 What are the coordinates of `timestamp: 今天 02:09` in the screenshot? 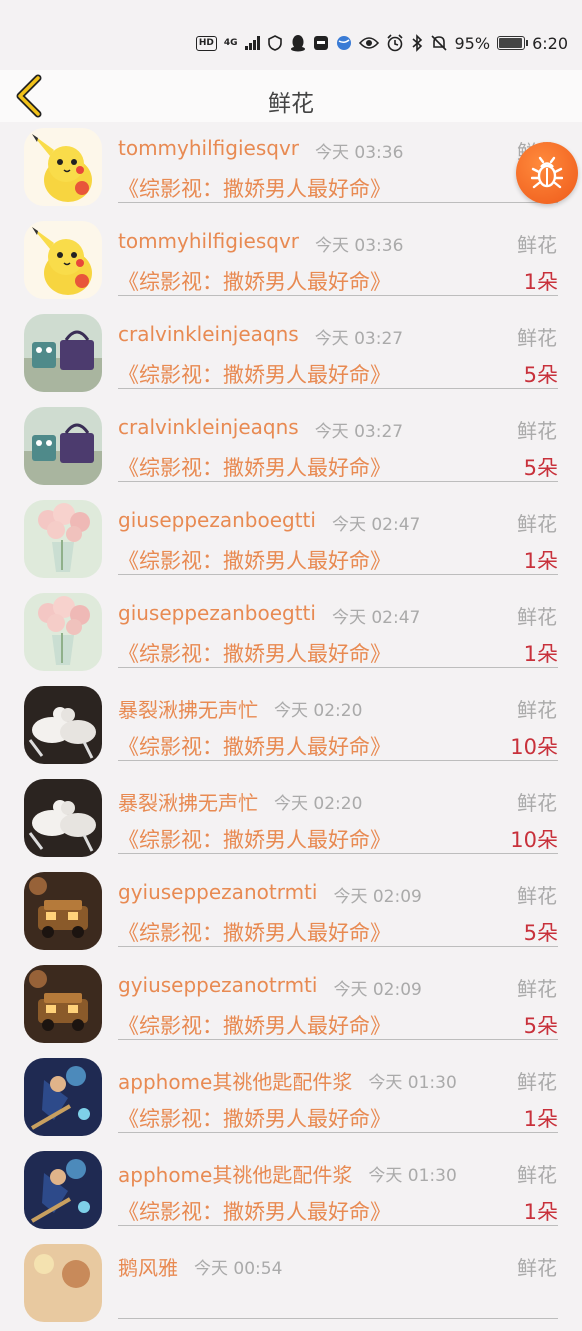 It's located at (377, 990).